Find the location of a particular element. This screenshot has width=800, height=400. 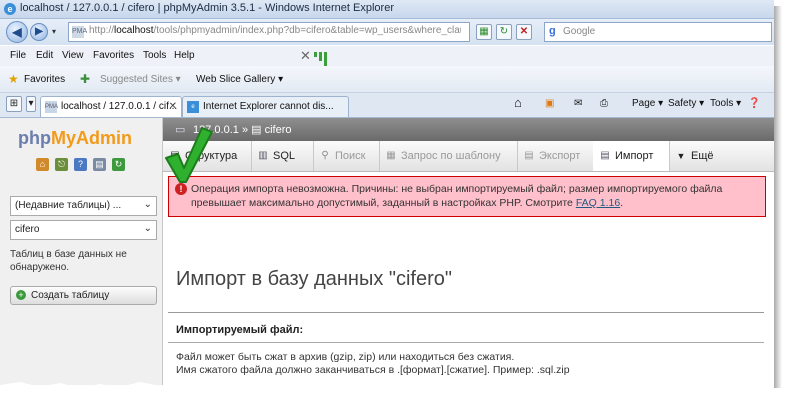

menu-bar: File Edit View Favorites Tools Help ✕ is located at coordinates (387, 56).